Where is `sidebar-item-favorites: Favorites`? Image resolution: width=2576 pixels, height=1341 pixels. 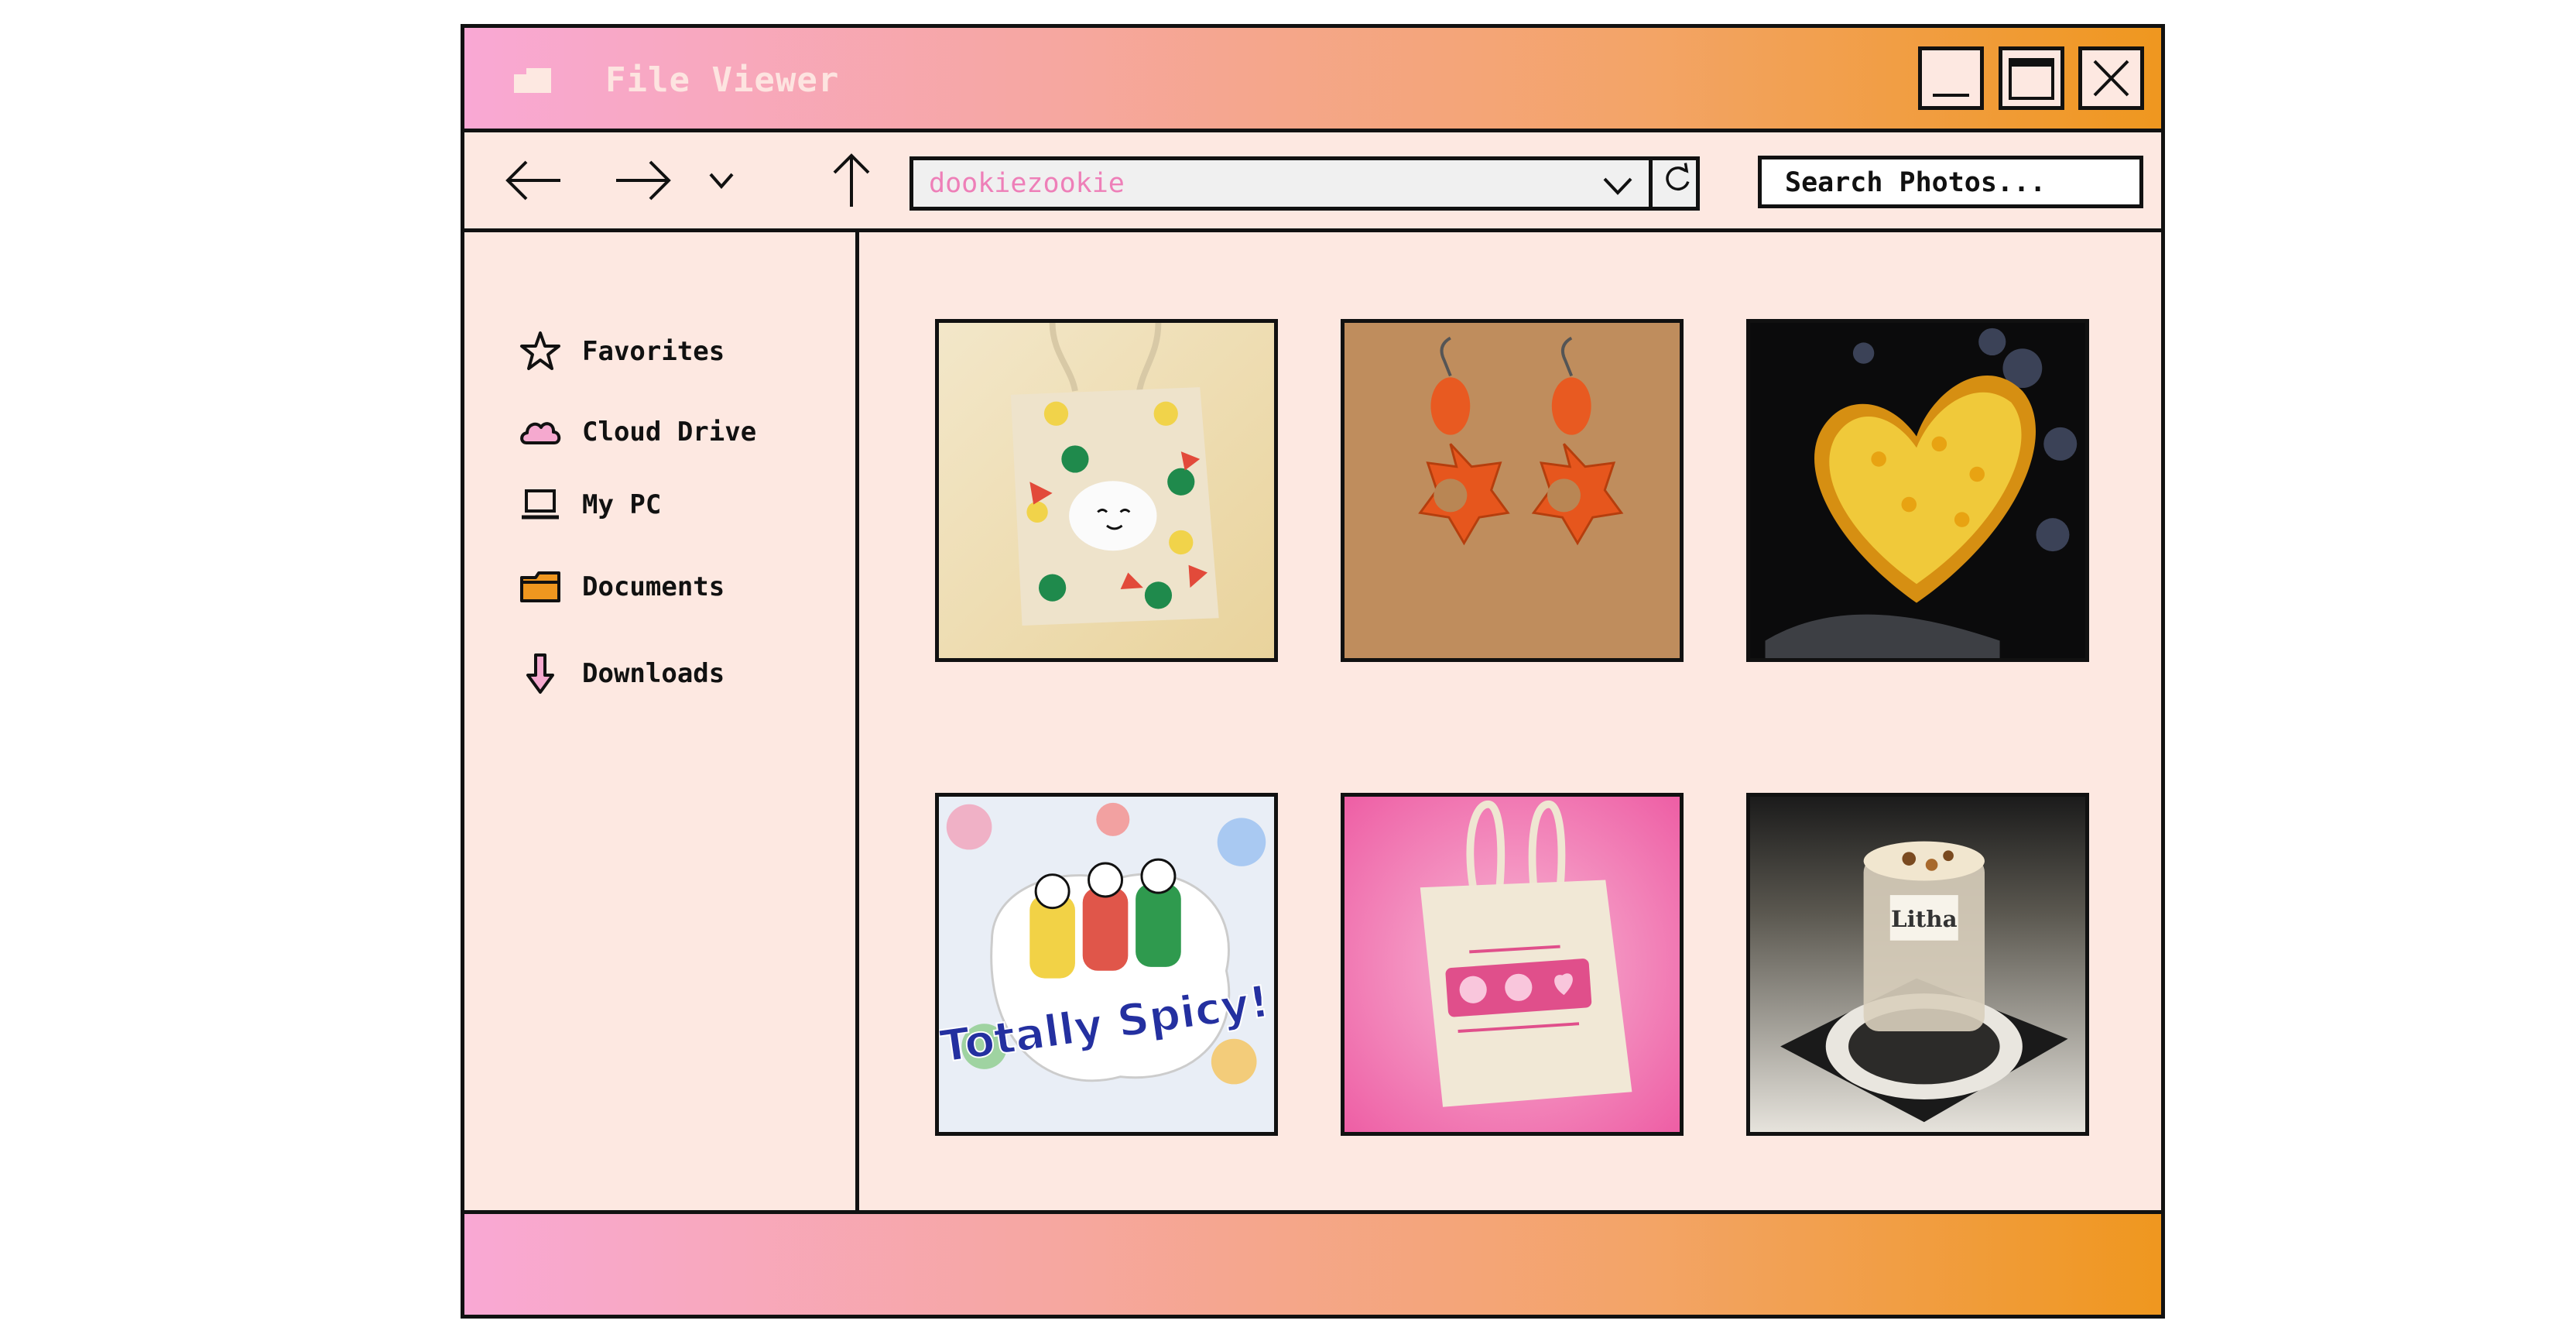 sidebar-item-favorites: Favorites is located at coordinates (673, 352).